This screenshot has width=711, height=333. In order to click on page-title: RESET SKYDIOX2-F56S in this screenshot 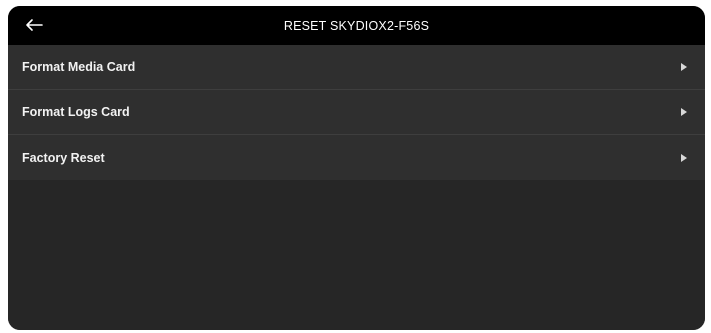, I will do `click(356, 25)`.